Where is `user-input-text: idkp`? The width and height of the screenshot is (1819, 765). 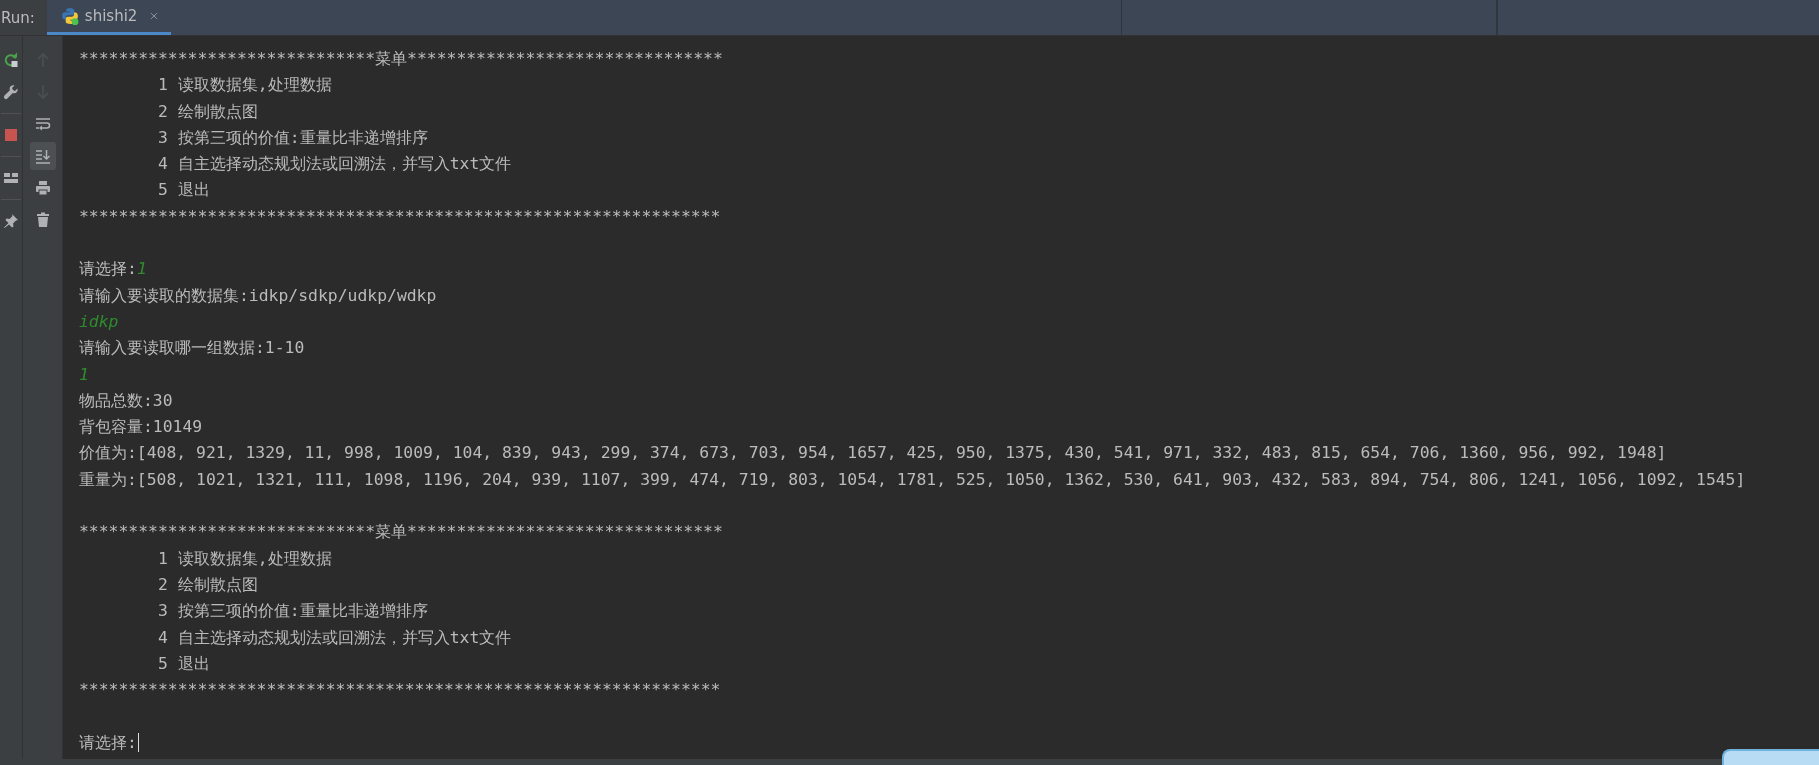 user-input-text: idkp is located at coordinates (99, 321).